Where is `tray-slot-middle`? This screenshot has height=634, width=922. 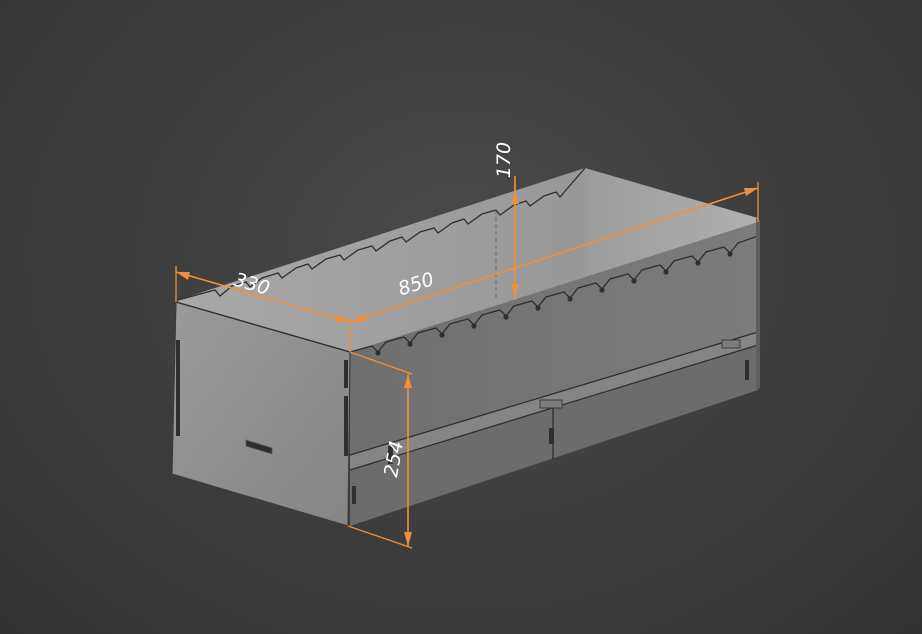
tray-slot-middle is located at coordinates (551, 436).